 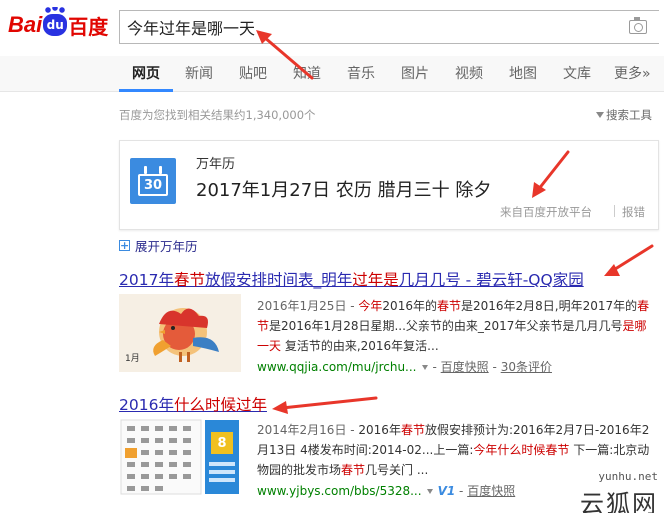 I want to click on tab-wenku: 文库, so click(x=577, y=73).